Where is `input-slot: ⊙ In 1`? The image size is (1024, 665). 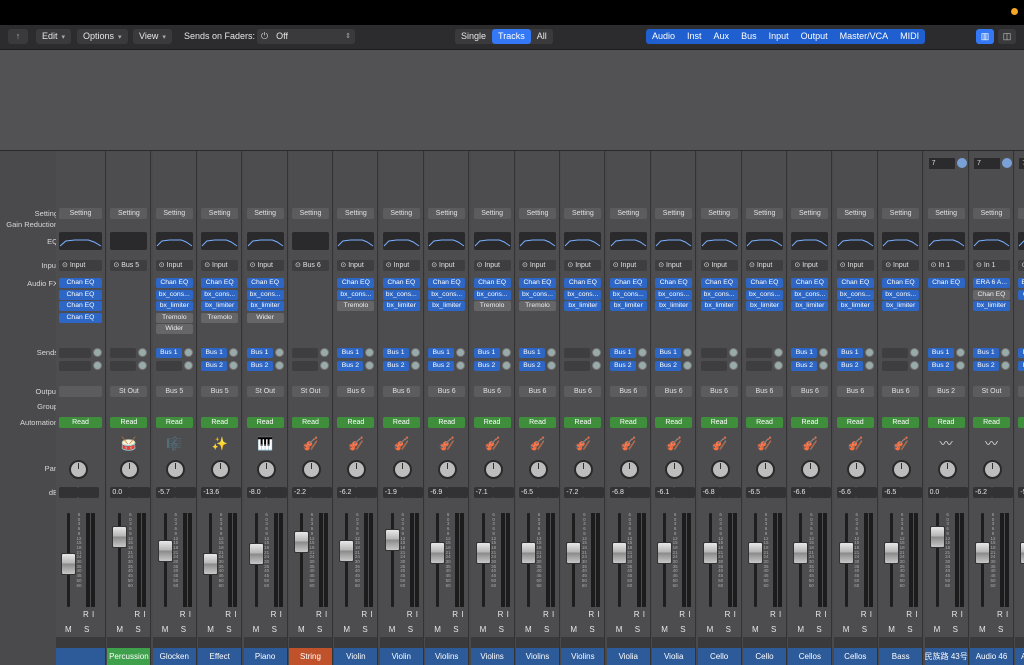 input-slot: ⊙ In 1 is located at coordinates (991, 265).